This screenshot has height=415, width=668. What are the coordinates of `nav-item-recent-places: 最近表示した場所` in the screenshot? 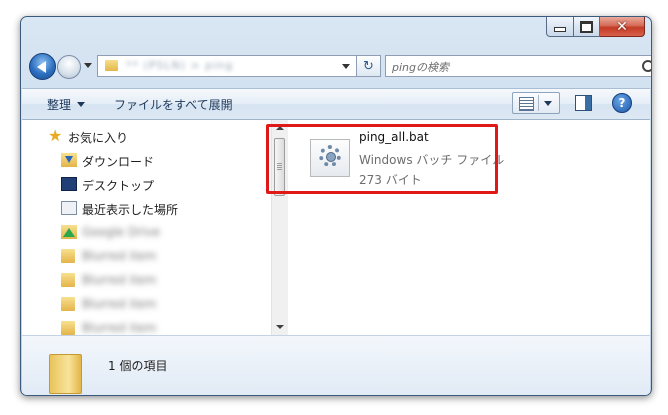 It's located at (138, 208).